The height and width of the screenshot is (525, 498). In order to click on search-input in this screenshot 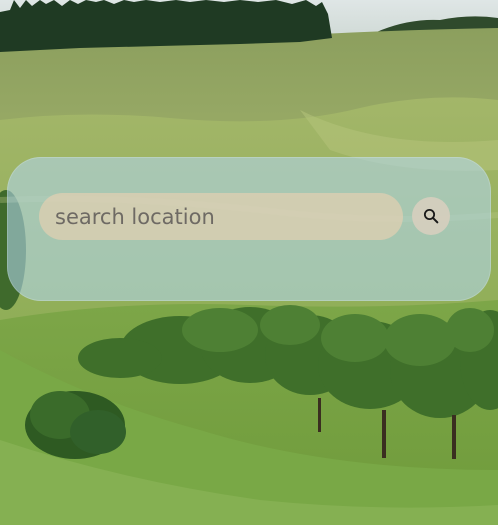, I will do `click(221, 216)`.